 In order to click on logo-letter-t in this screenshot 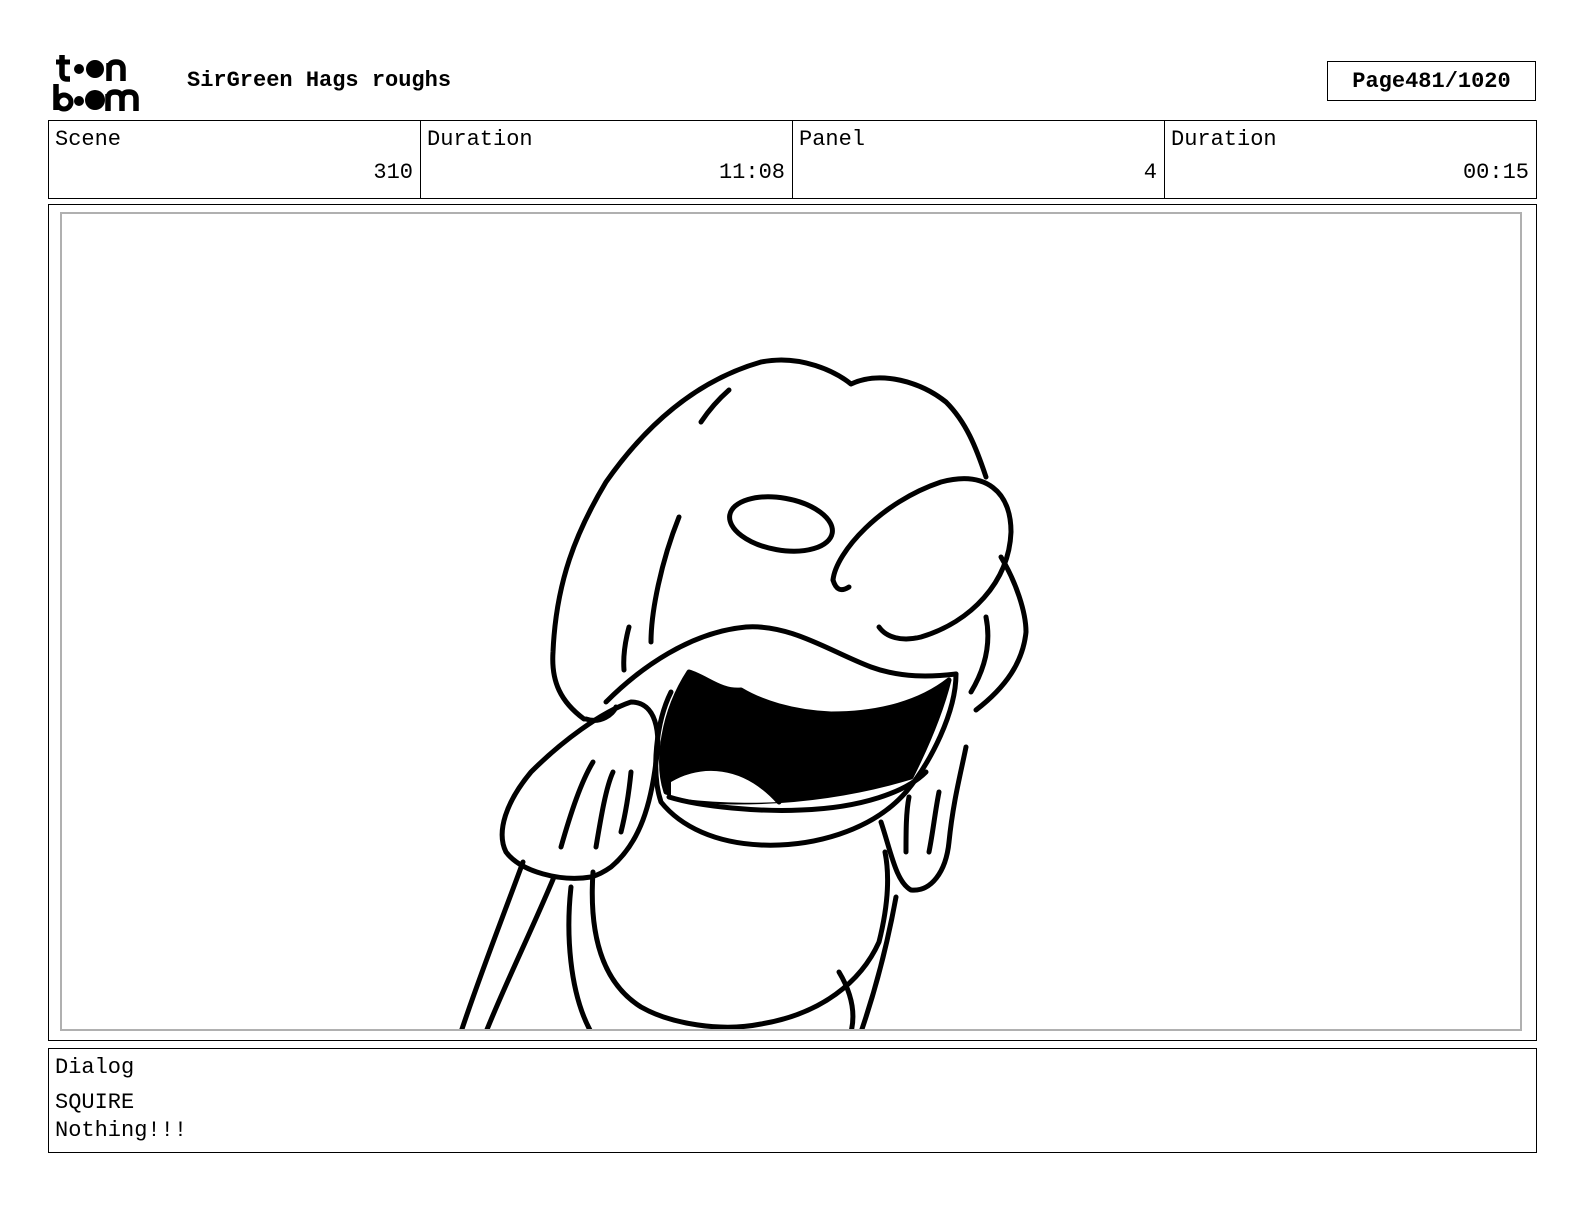, I will do `click(64, 68)`.